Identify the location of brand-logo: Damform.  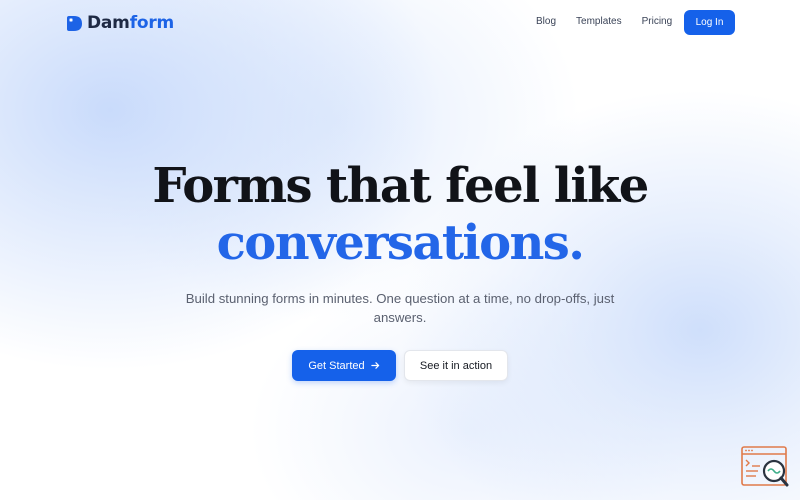
(120, 23).